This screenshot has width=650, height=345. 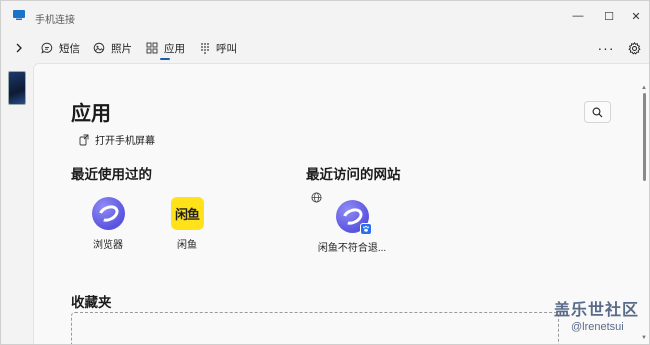 What do you see at coordinates (325, 17) in the screenshot?
I see `title-bar: 手机连接 — ☐ ✕` at bounding box center [325, 17].